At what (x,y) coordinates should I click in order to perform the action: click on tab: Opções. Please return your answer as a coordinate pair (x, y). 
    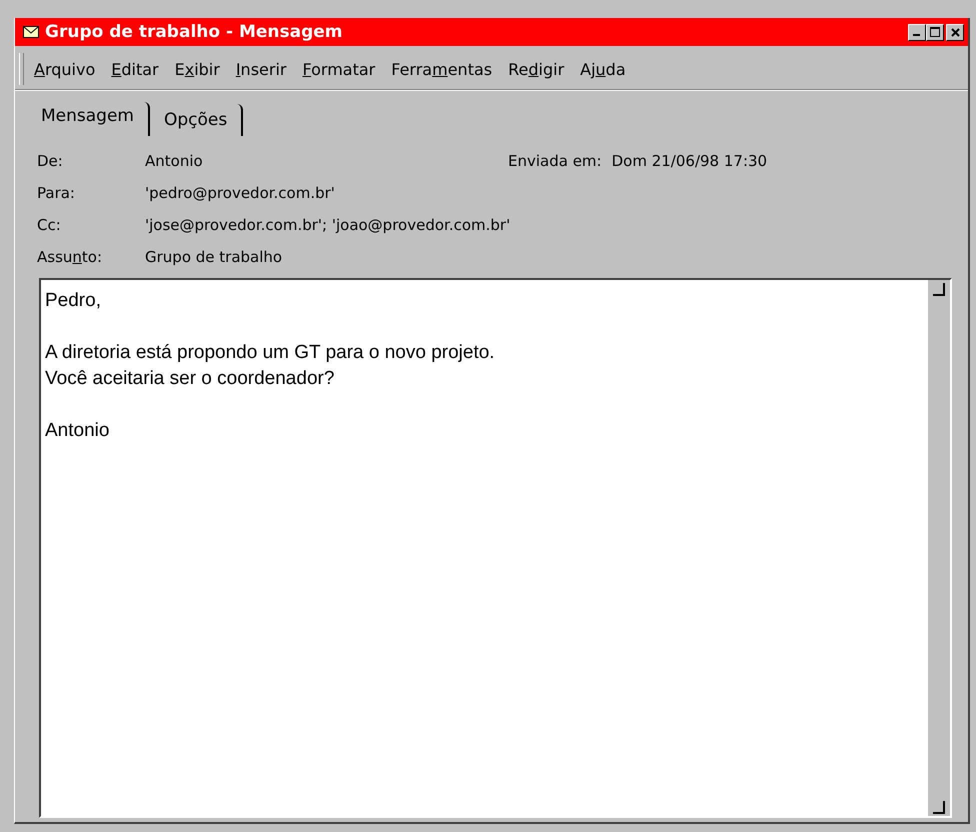
    Looking at the image, I should click on (197, 120).